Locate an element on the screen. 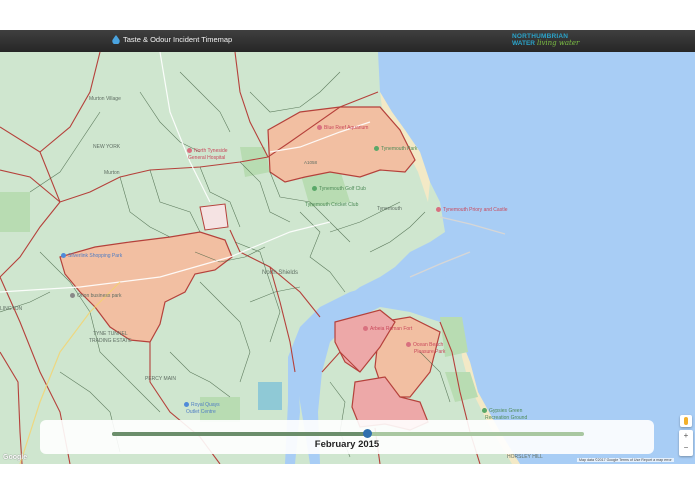  timeline-slider is located at coordinates (348, 433).